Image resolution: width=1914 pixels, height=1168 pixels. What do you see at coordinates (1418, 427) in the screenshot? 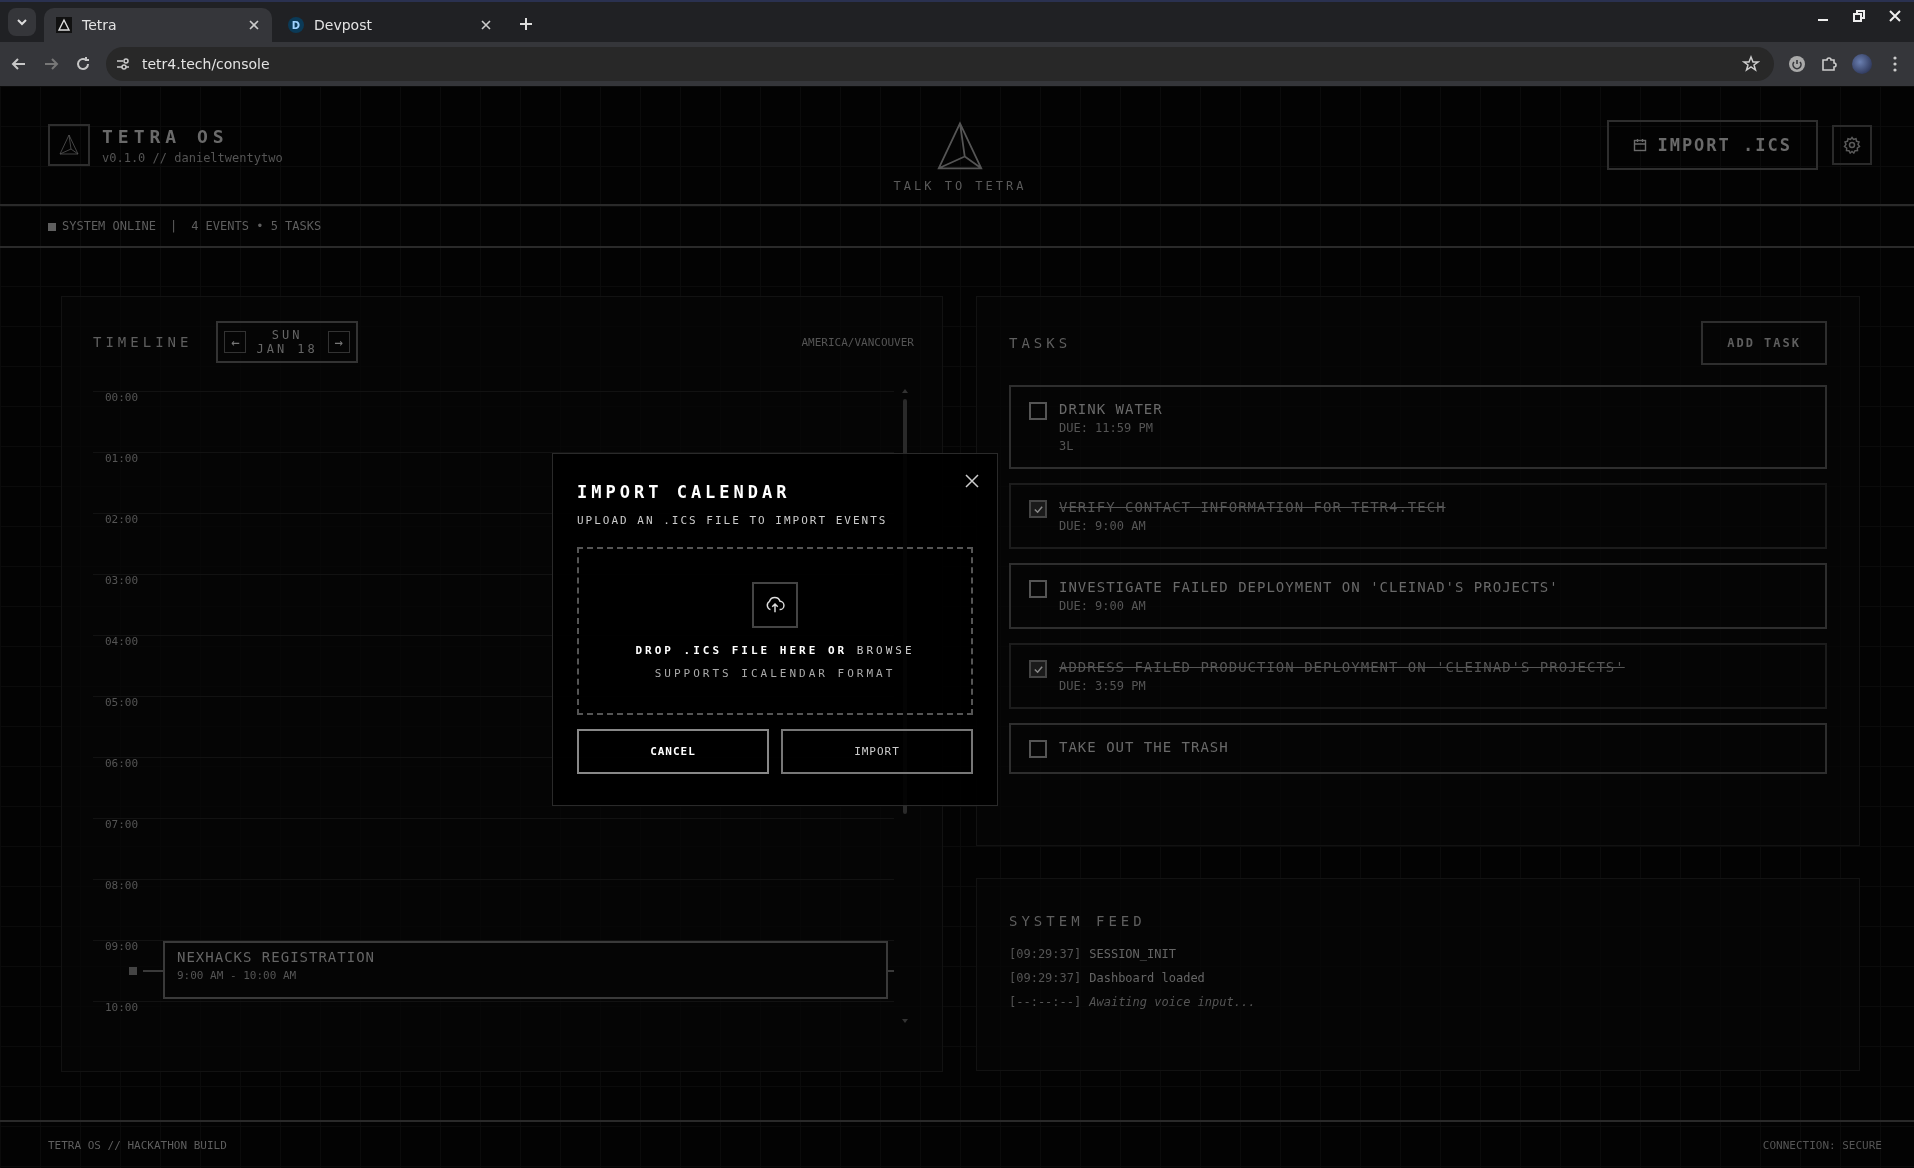
I see `task-card: DRINK WATER DUE: 11:59 PM 3L` at bounding box center [1418, 427].